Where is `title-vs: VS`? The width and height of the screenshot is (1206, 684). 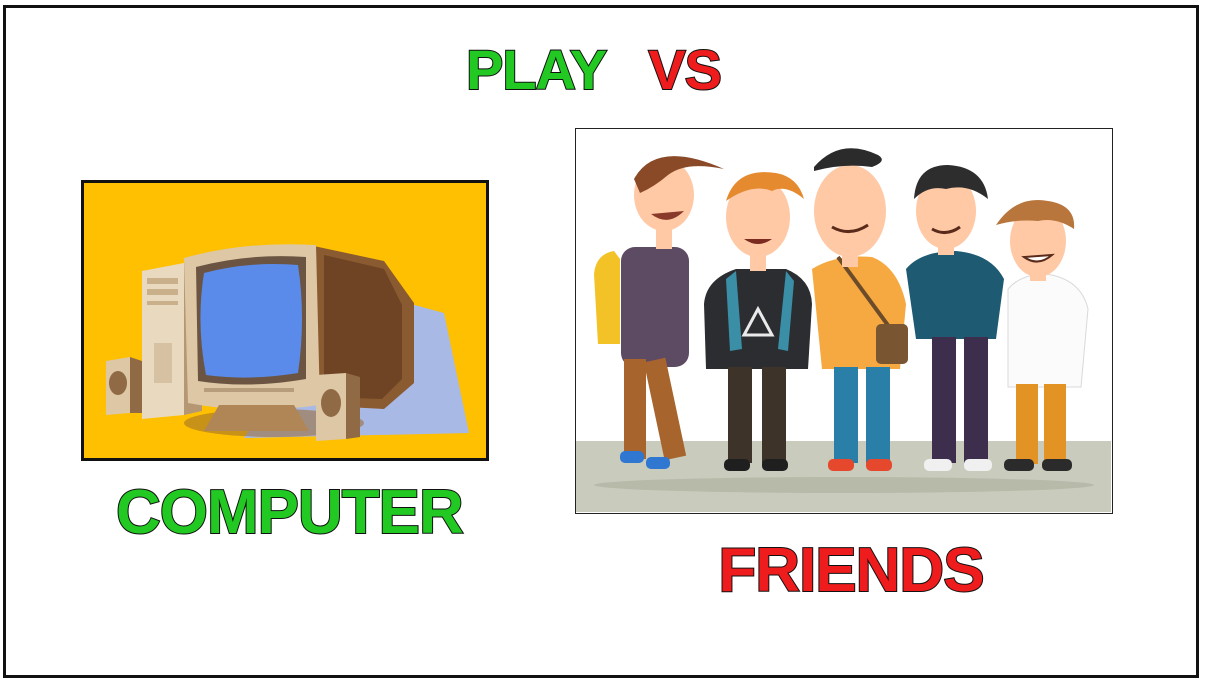 title-vs: VS is located at coordinates (685, 69).